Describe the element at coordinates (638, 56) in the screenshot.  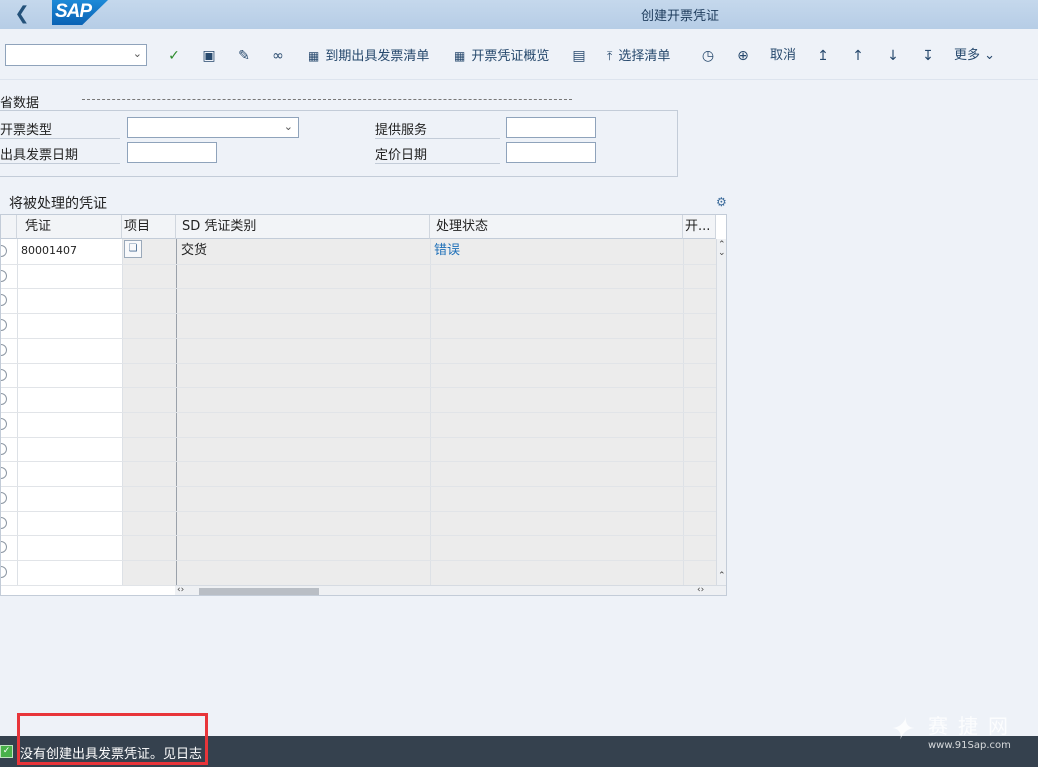
I see `selection-list-button: ⤒ 选择清单` at that location.